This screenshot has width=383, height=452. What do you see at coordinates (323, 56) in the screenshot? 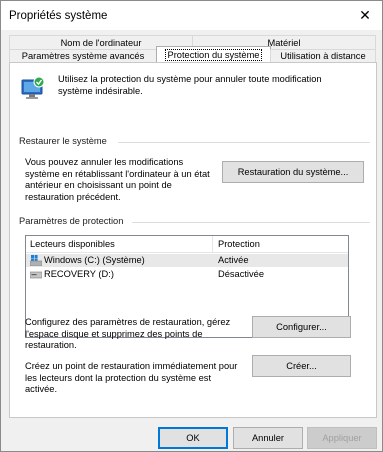
I see `tab-label: Utilisation à distance` at bounding box center [323, 56].